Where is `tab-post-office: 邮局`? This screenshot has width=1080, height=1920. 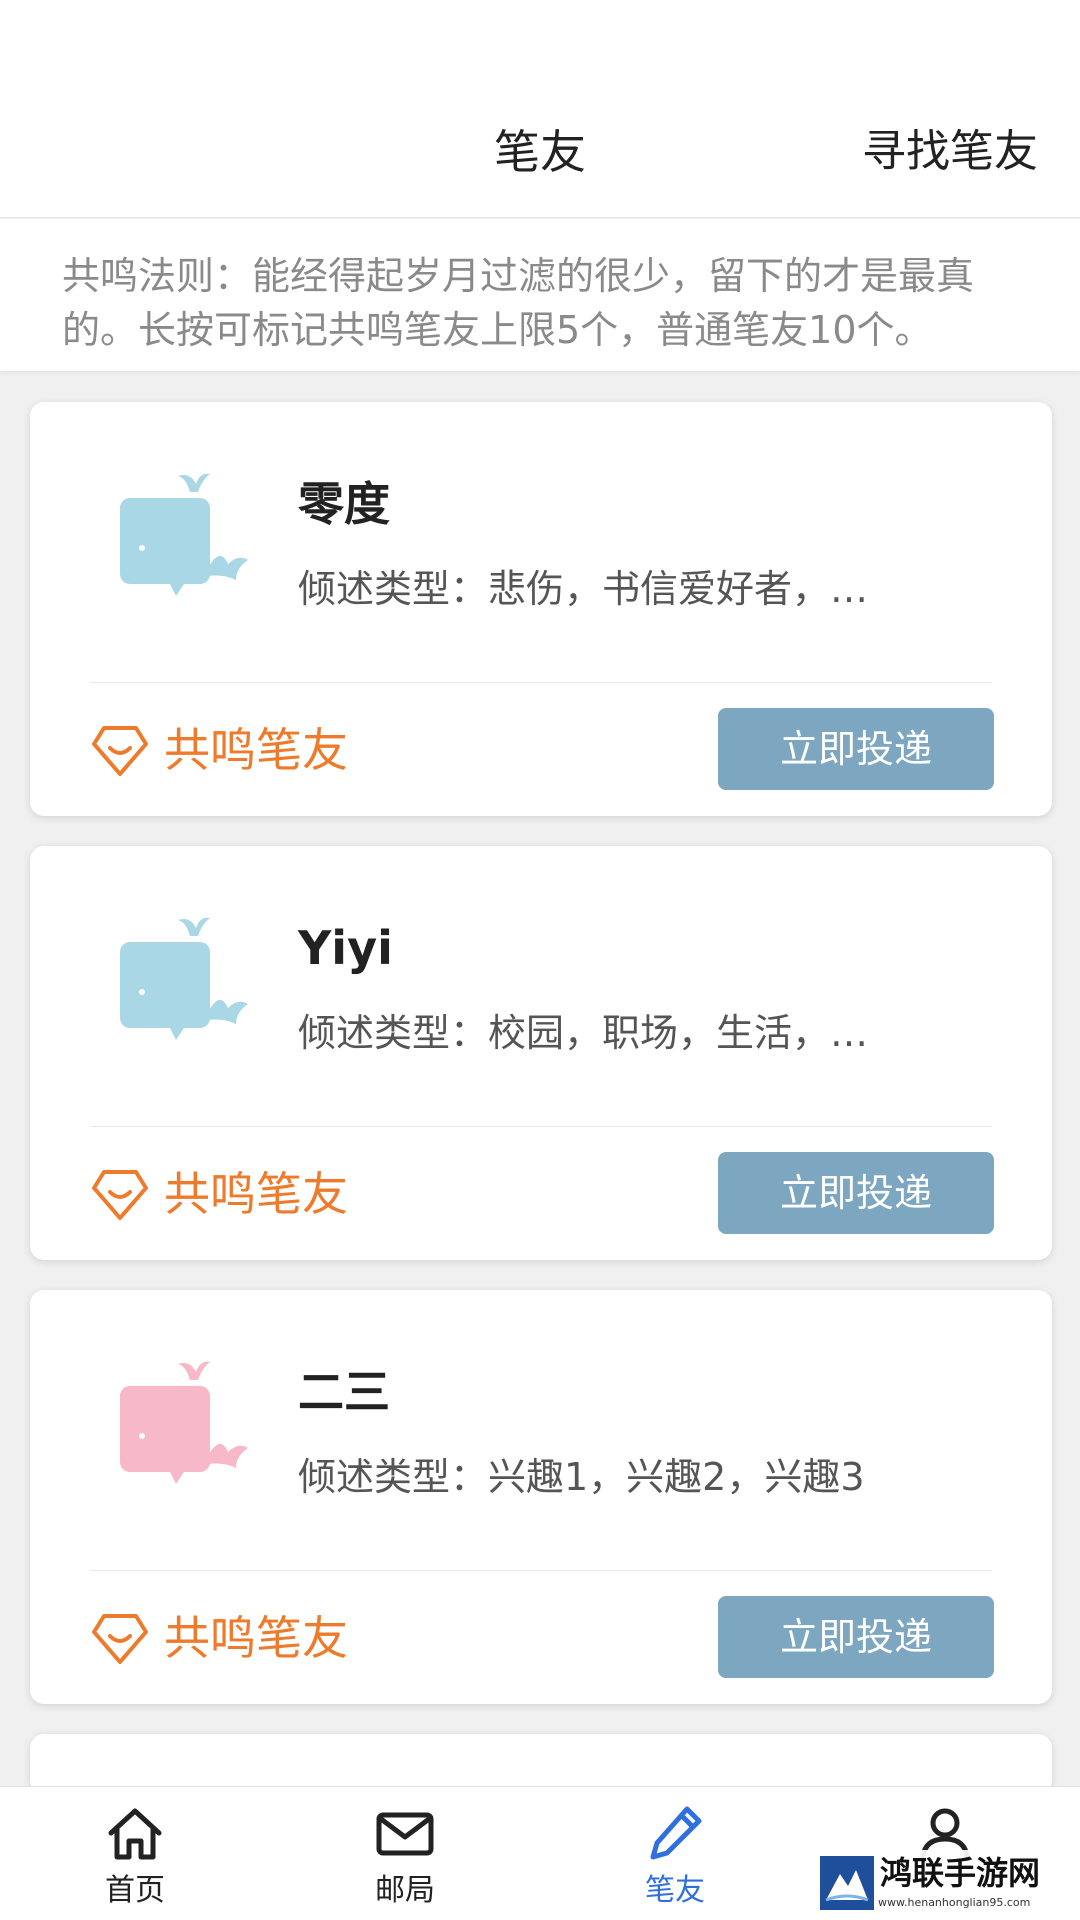
tab-post-office: 邮局 is located at coordinates (405, 1853).